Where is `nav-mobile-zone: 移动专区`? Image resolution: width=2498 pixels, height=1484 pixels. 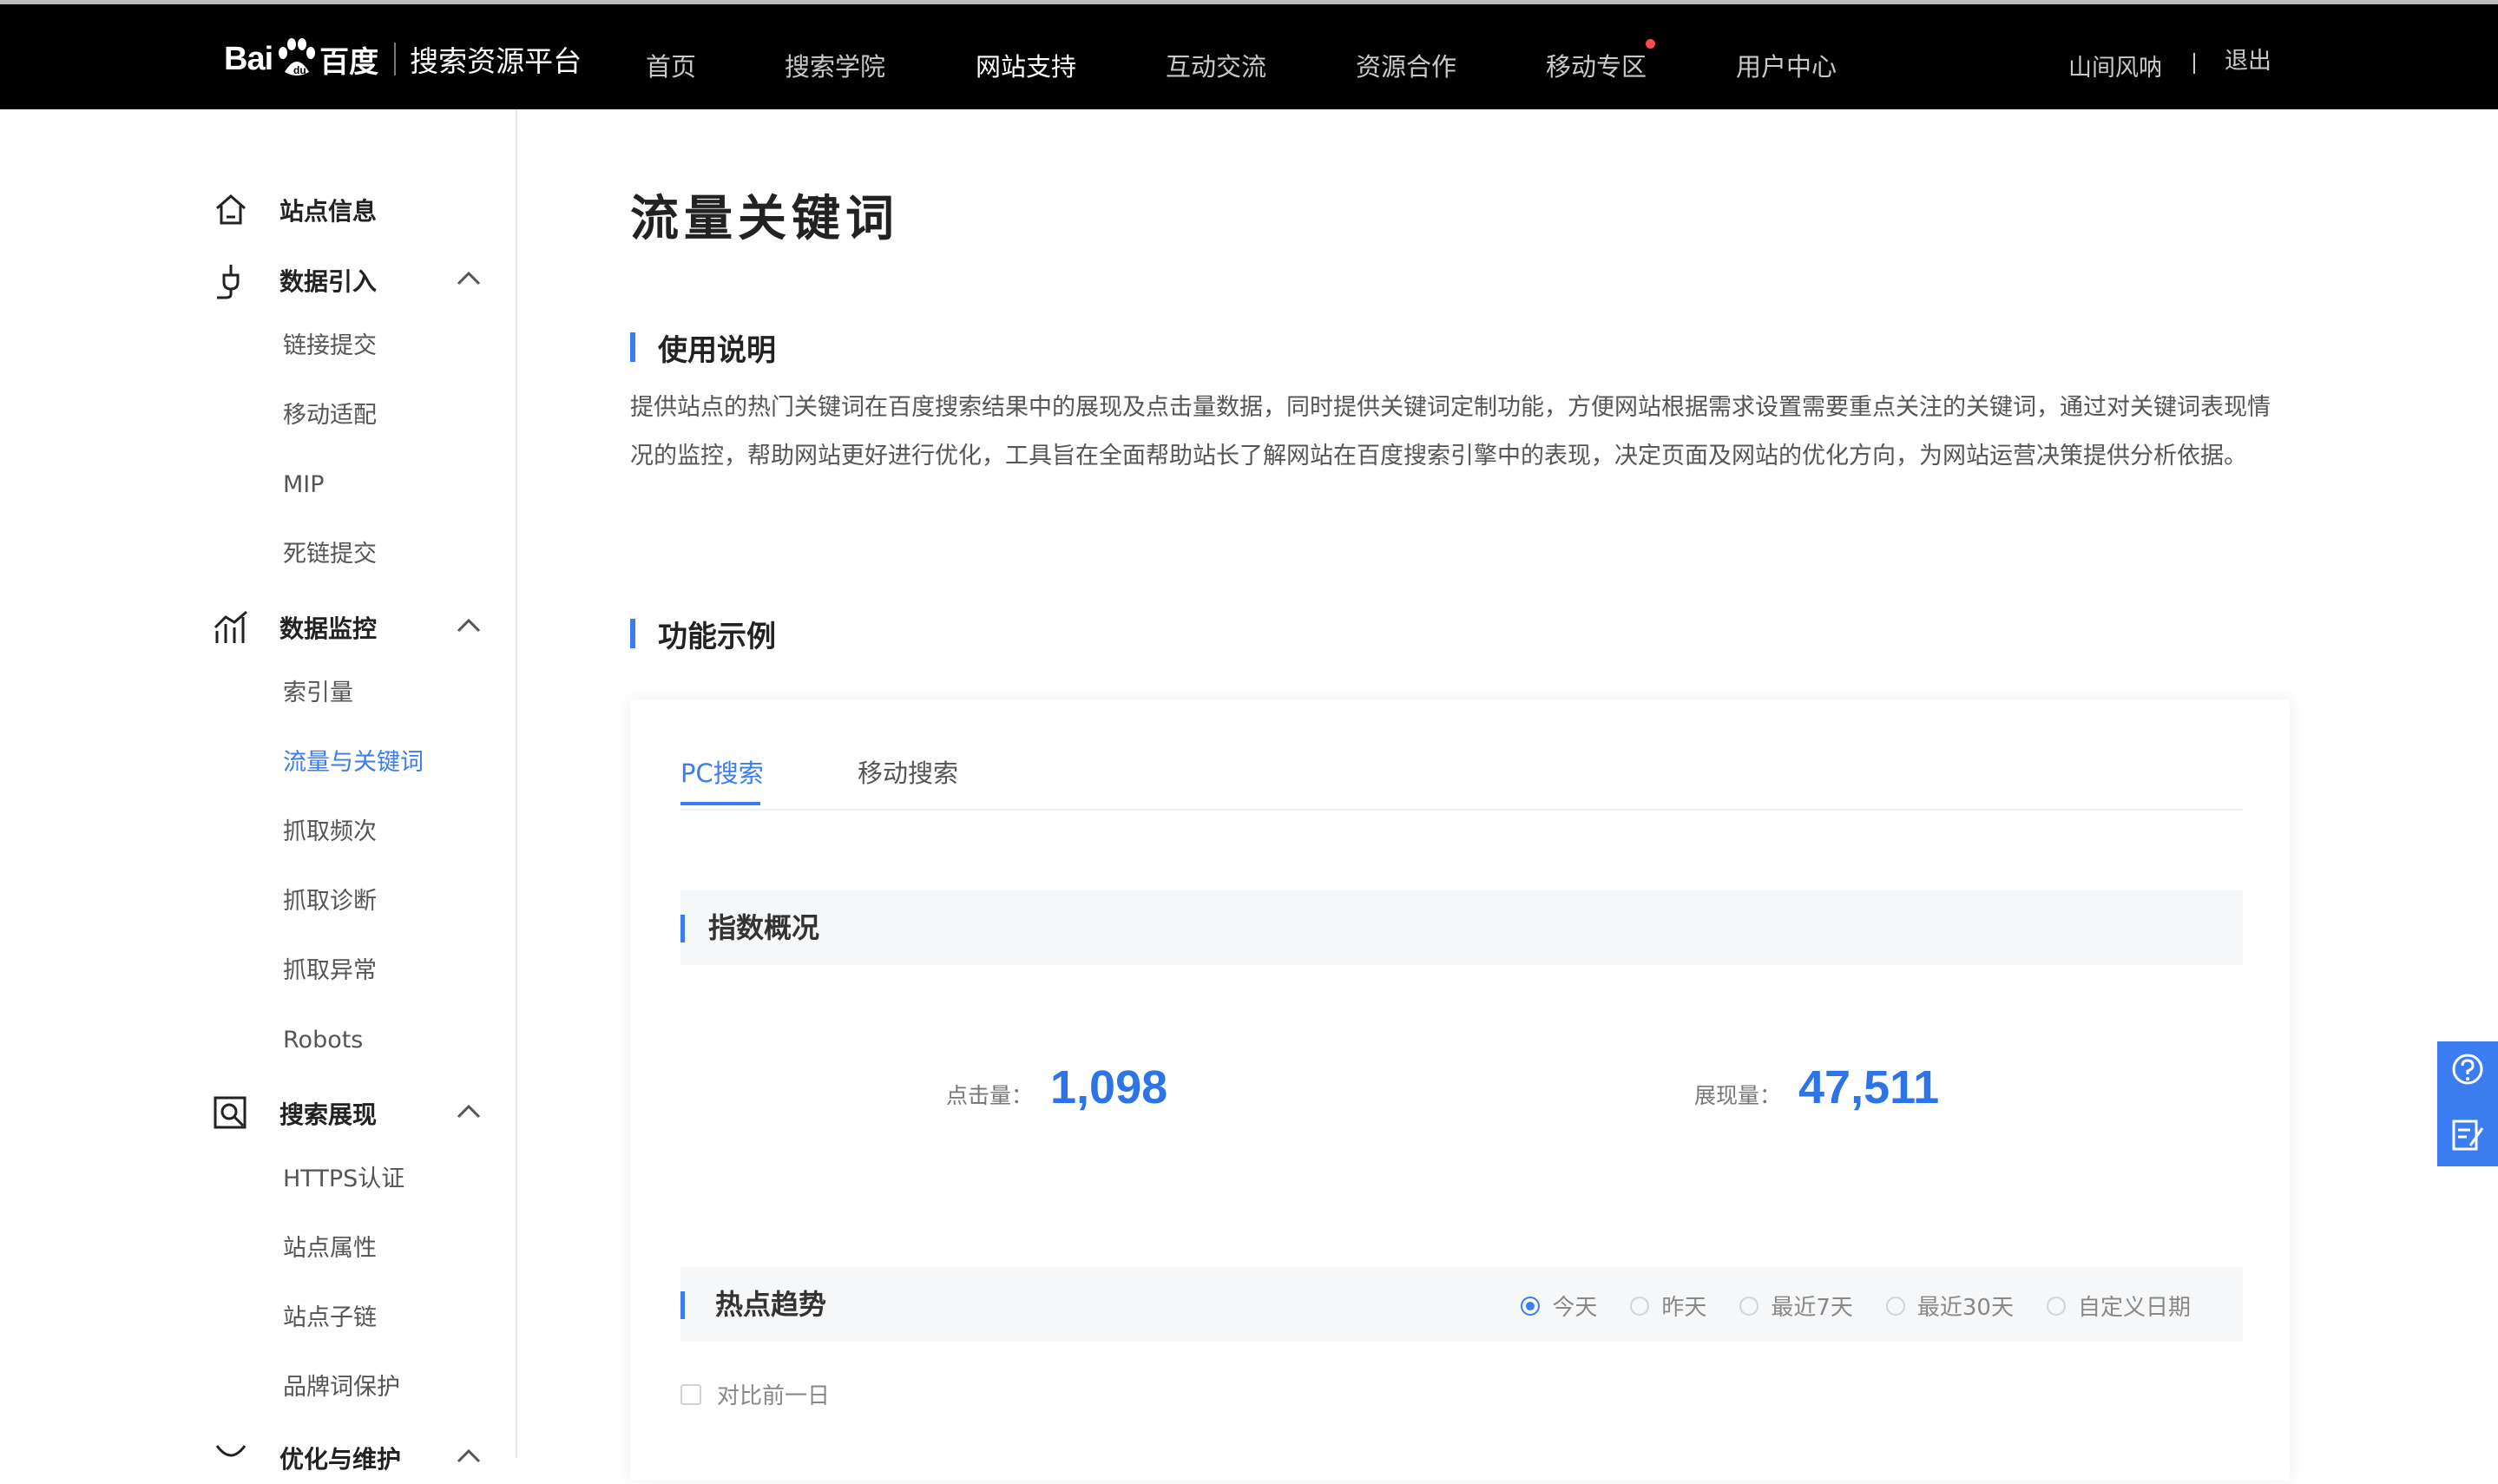 nav-mobile-zone: 移动专区 is located at coordinates (1601, 62).